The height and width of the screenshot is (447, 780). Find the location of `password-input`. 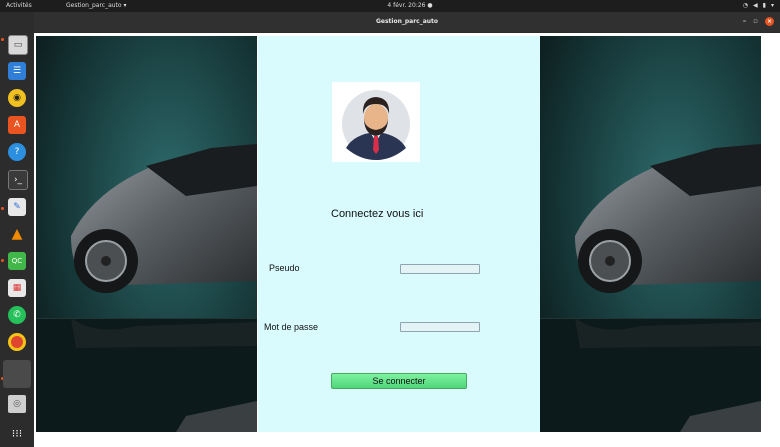

password-input is located at coordinates (440, 327).